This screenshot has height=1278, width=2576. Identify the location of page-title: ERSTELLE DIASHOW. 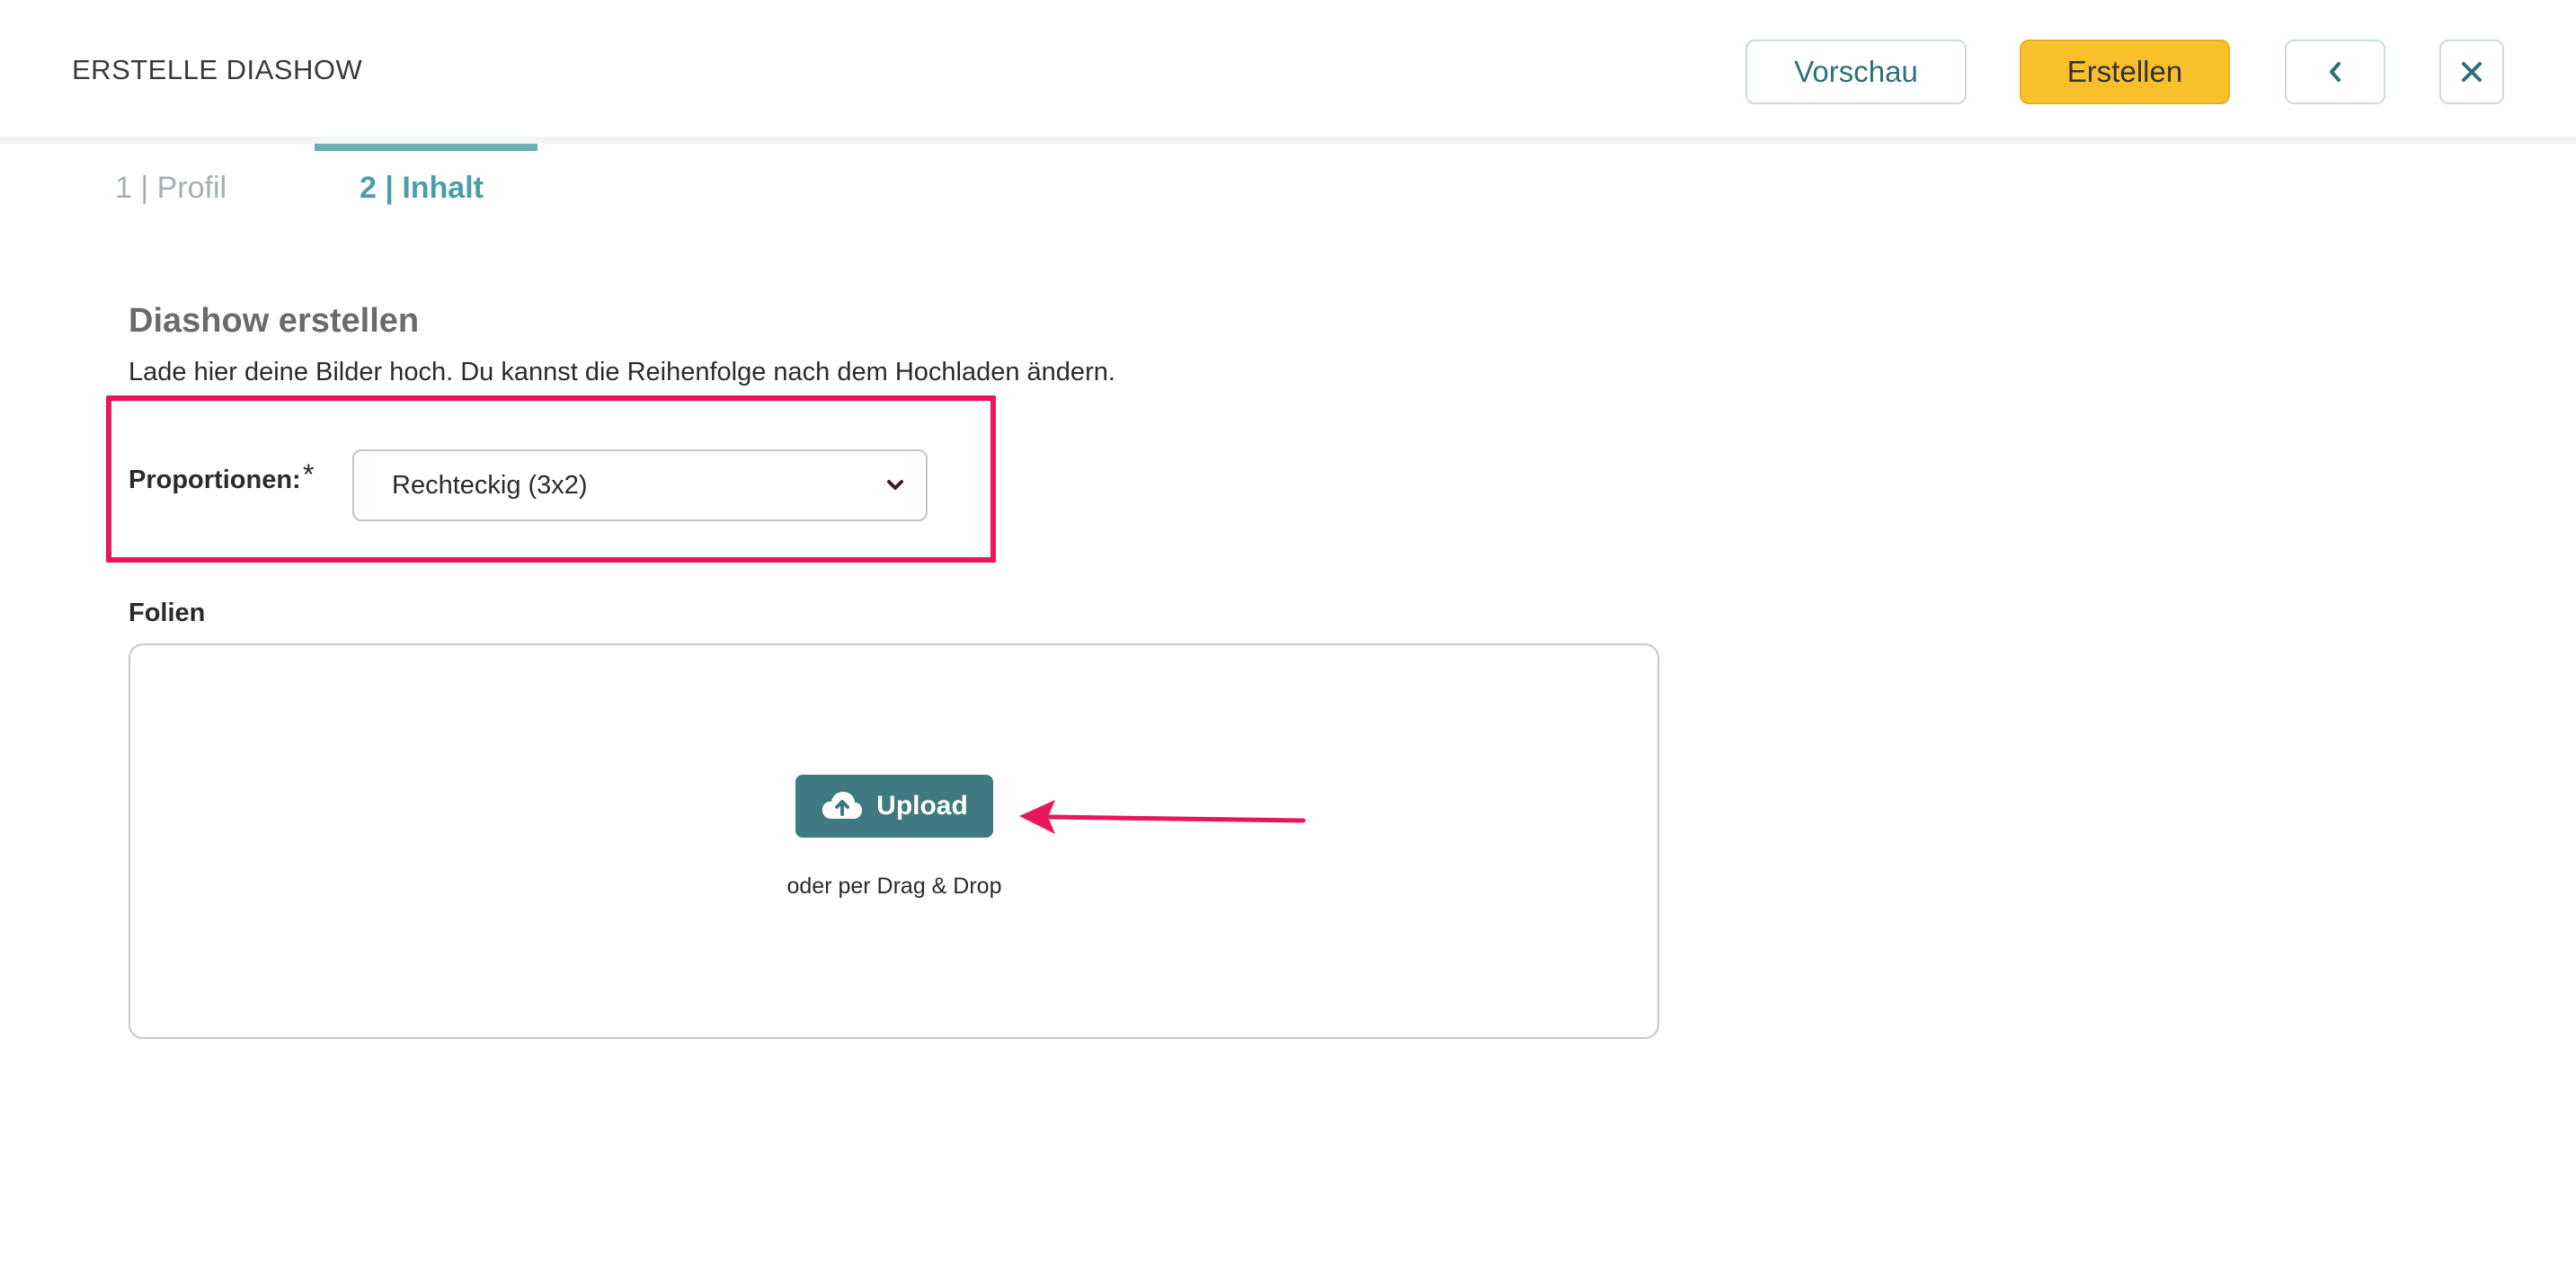
(217, 69).